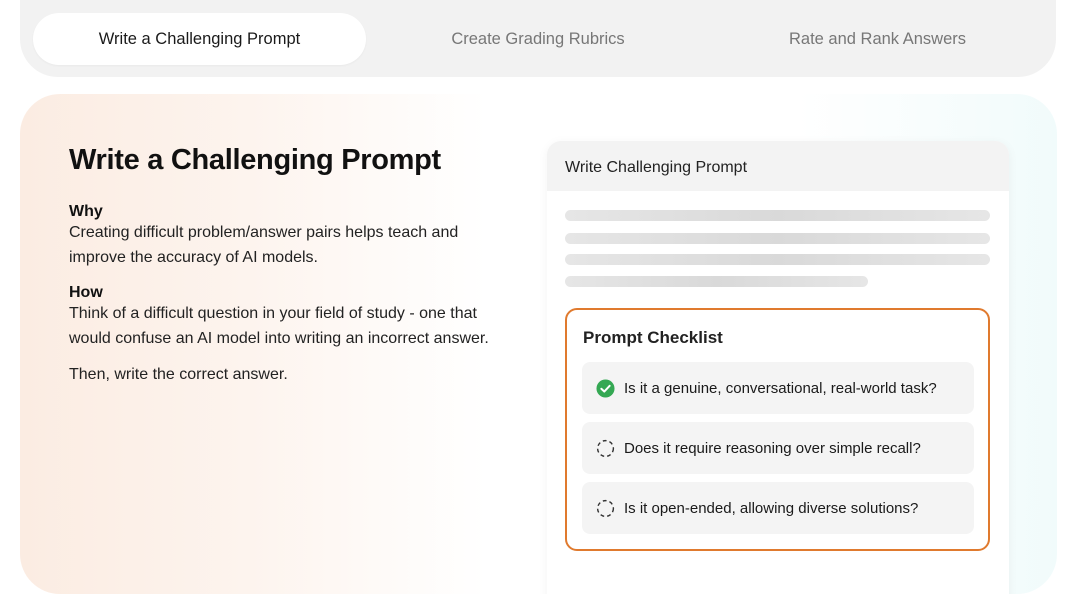 Image resolution: width=1080 pixels, height=594 pixels. What do you see at coordinates (877, 39) in the screenshot?
I see `tab-rate-rank: Rate and Rank Answers` at bounding box center [877, 39].